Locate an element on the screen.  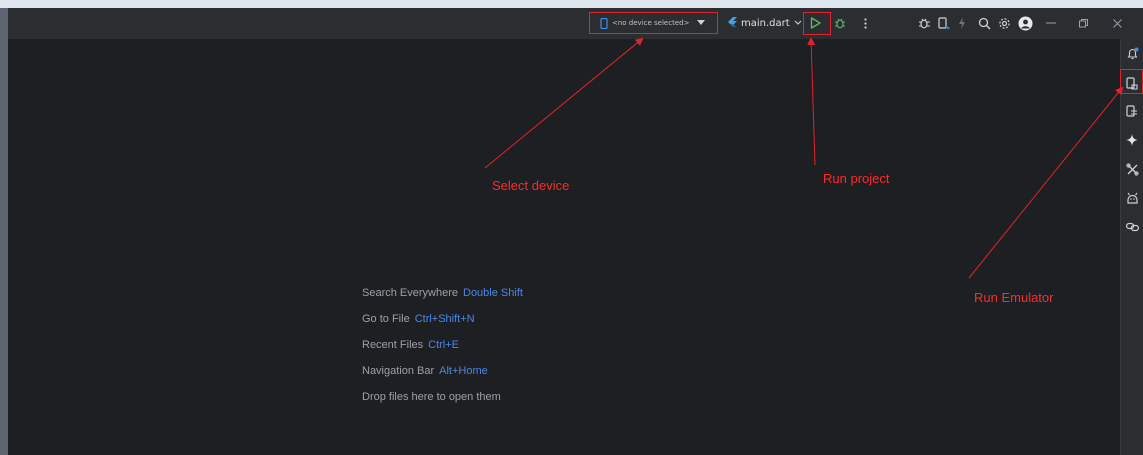
run-emulator-arrow is located at coordinates (1046, 182).